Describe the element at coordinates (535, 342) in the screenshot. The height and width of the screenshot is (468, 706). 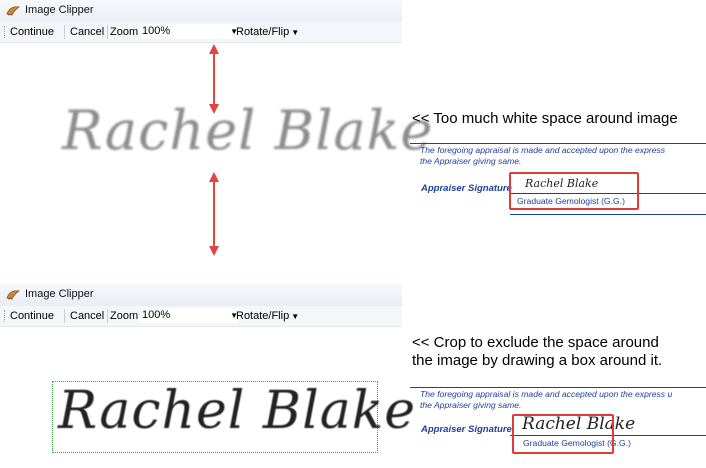
I see `annotation-line: << Crop to exclude the space around` at that location.